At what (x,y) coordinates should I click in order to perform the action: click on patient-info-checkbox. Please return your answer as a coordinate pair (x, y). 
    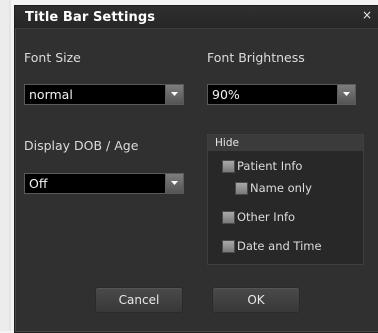
    Looking at the image, I should click on (228, 166).